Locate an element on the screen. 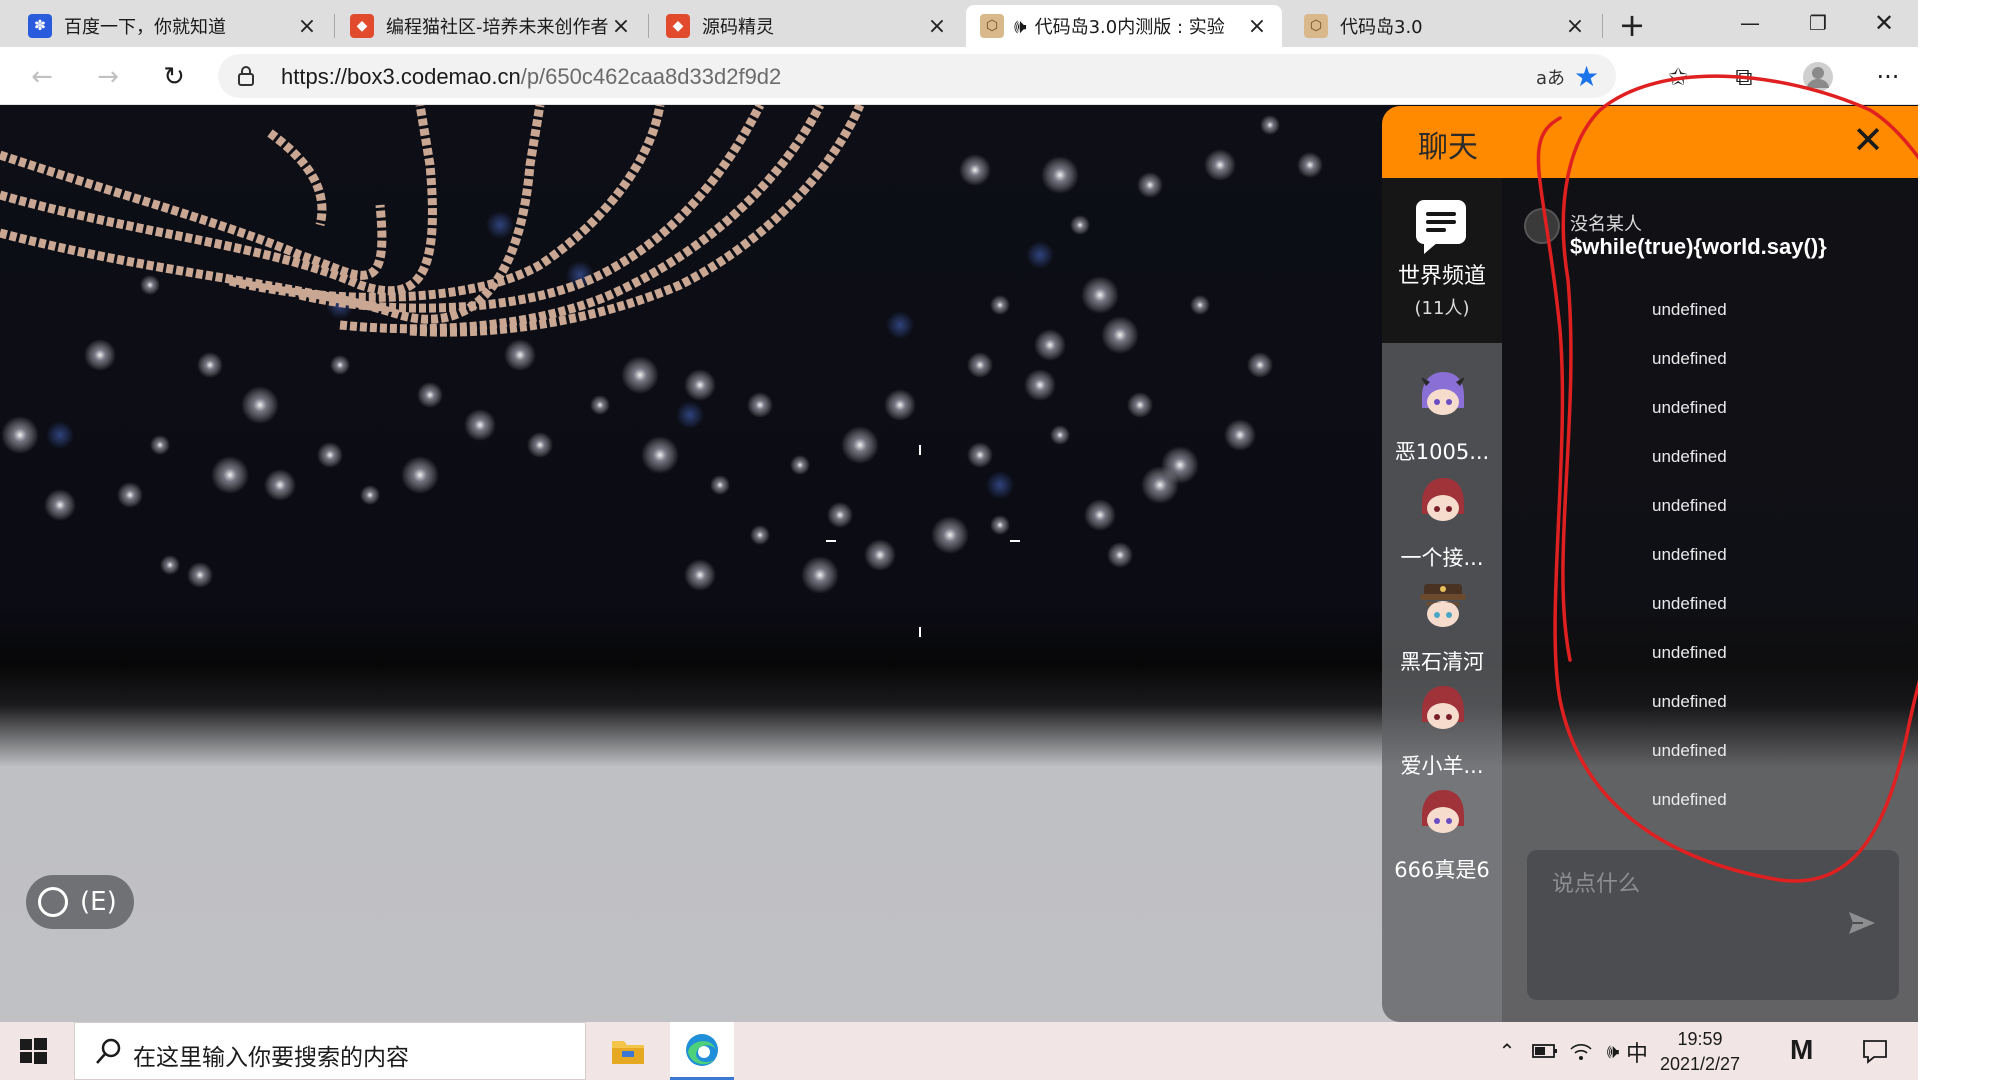 The image size is (1998, 1080). tab-codemao-community: ◆ 编程猫社区-培养未来创作者 × is located at coordinates (491, 26).